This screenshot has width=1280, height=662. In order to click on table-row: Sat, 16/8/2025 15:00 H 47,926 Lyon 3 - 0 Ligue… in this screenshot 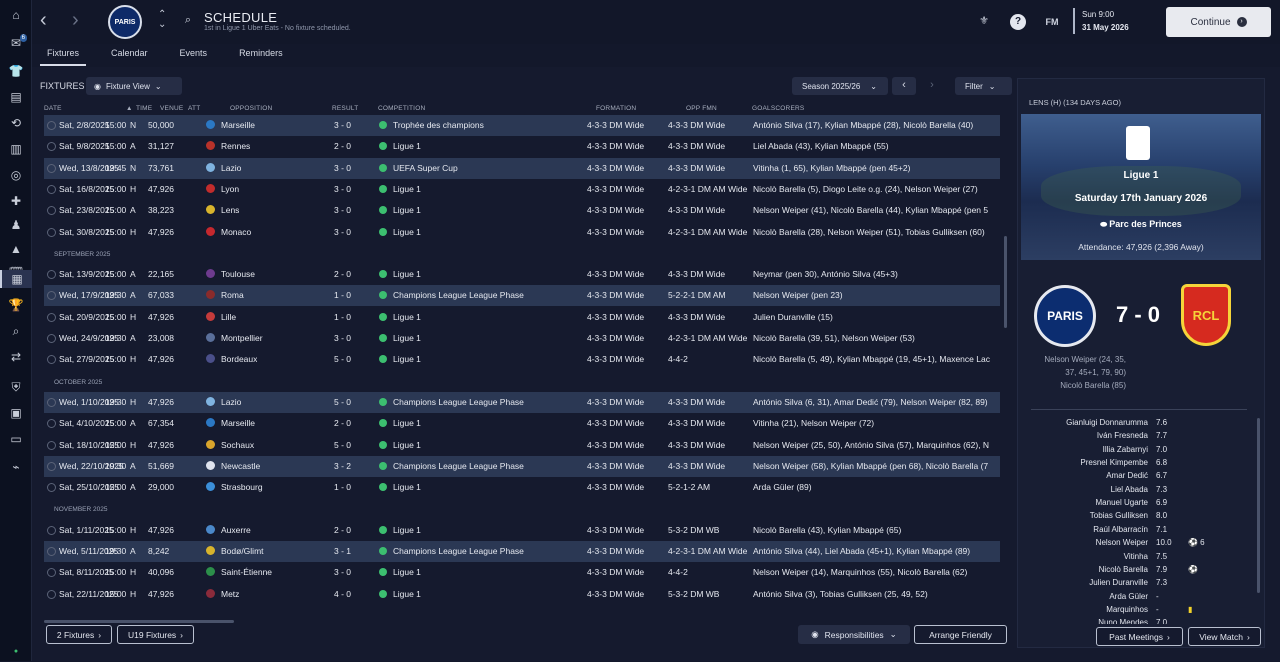, I will do `click(522, 189)`.